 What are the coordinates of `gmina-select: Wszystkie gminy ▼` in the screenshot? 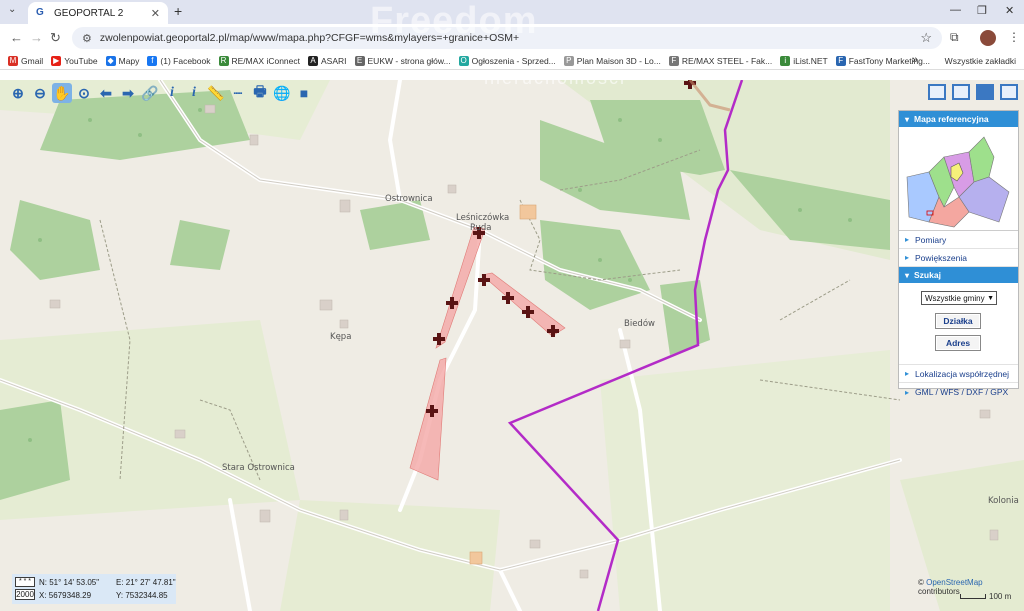 It's located at (959, 298).